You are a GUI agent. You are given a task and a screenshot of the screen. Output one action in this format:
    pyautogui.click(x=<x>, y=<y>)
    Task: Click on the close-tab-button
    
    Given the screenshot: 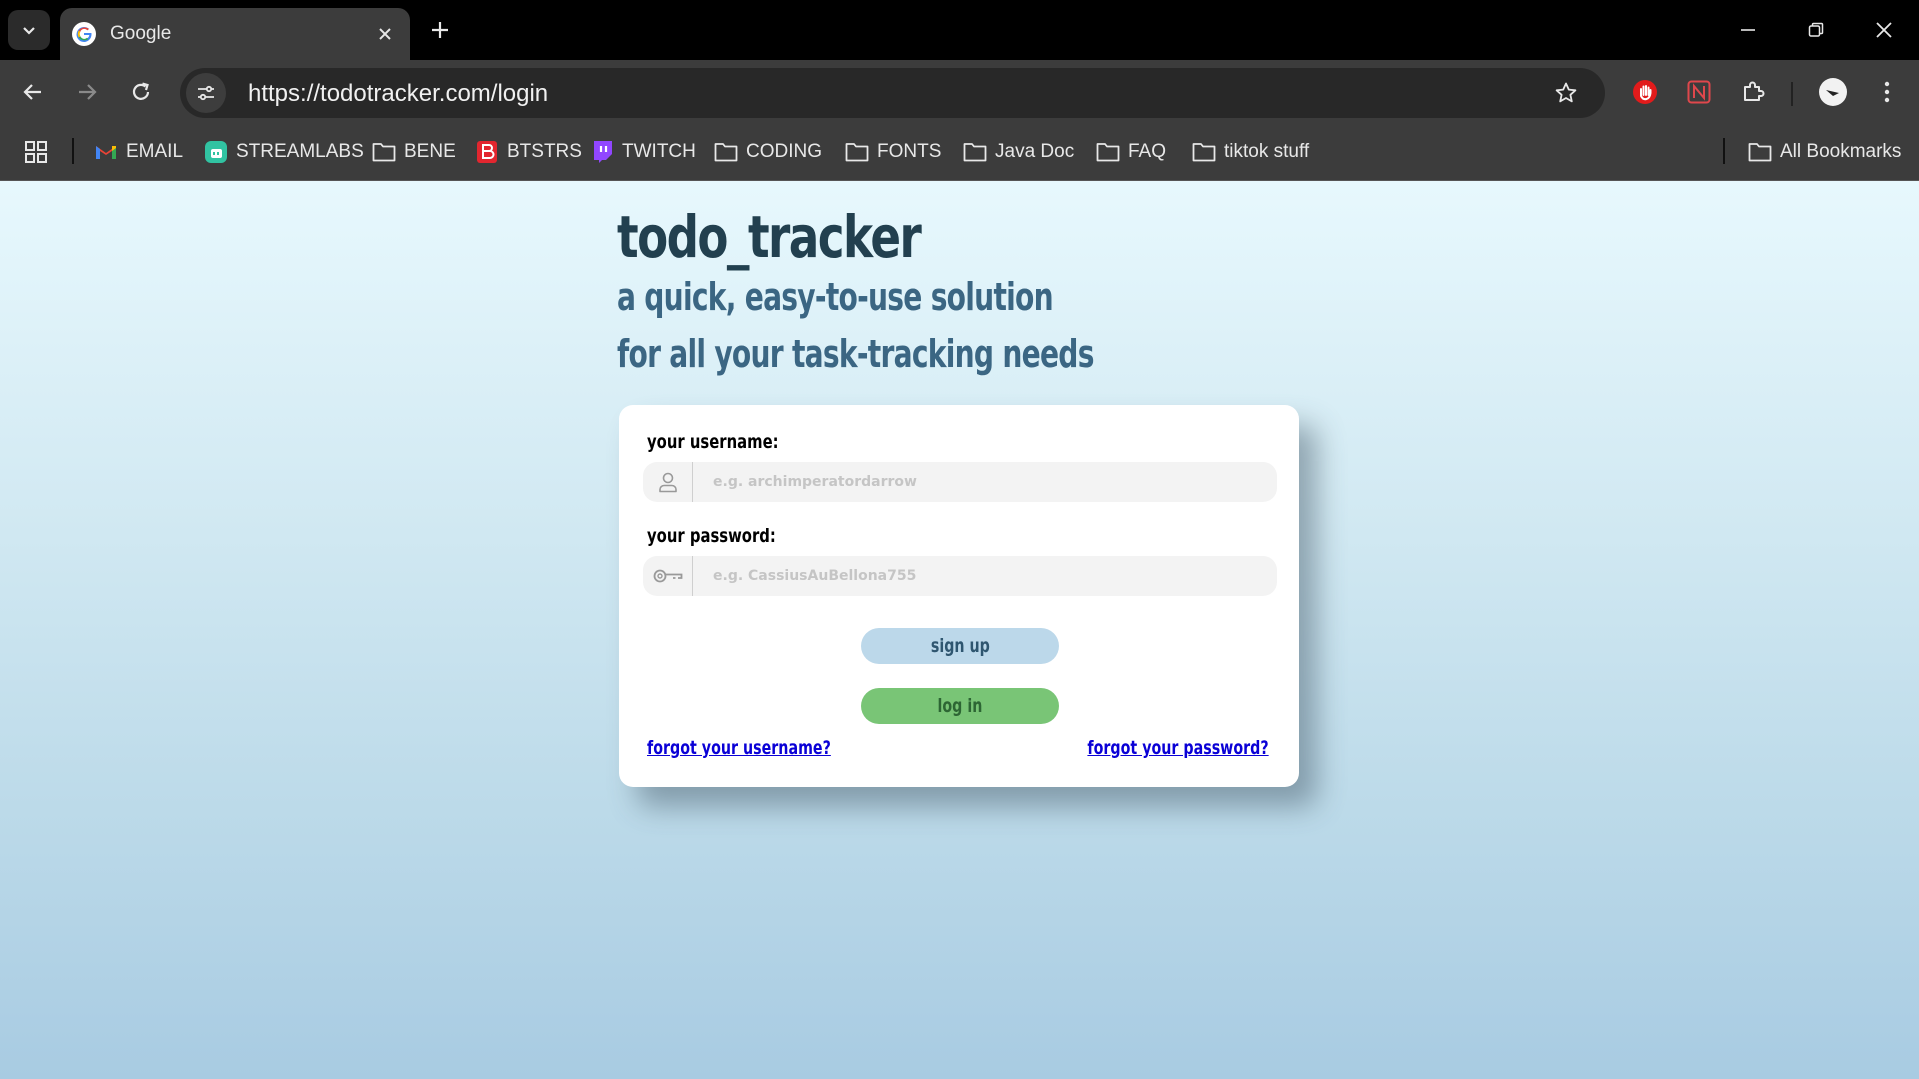 What is the action you would take?
    pyautogui.click(x=385, y=34)
    